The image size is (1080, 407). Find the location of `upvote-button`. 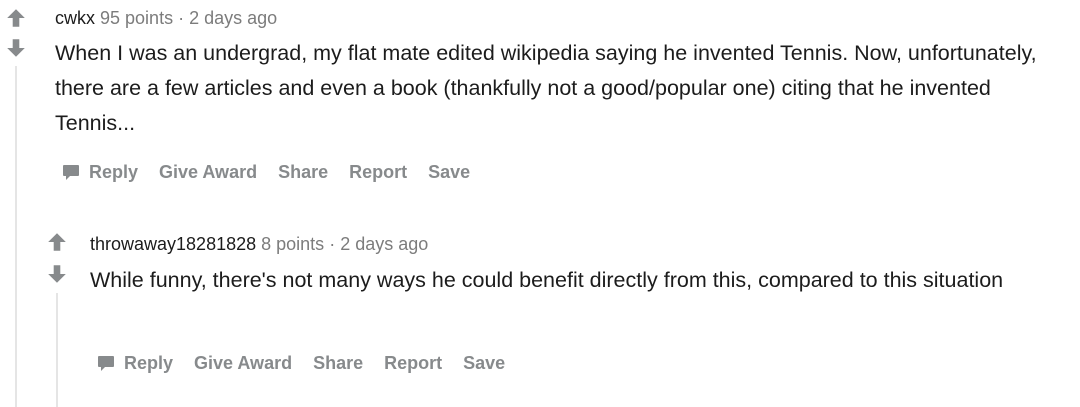

upvote-button is located at coordinates (57, 242).